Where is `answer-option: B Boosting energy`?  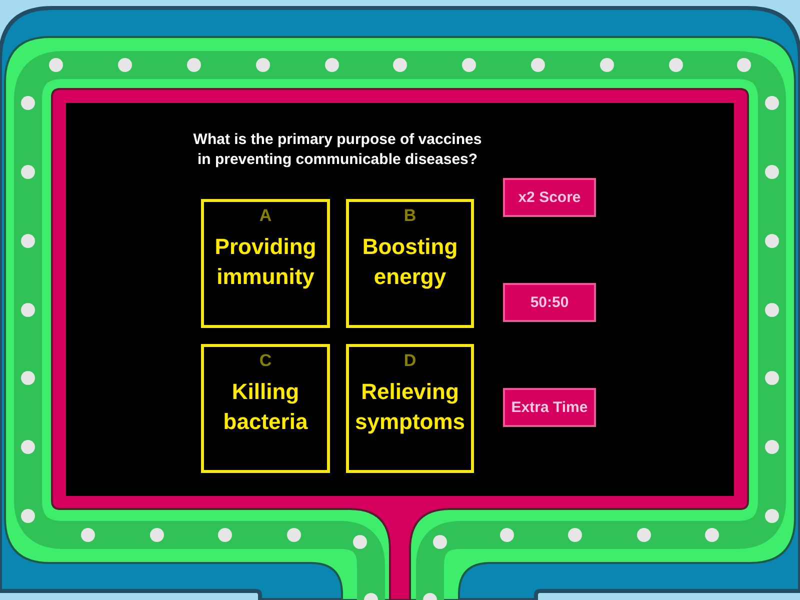 answer-option: B Boosting energy is located at coordinates (410, 263).